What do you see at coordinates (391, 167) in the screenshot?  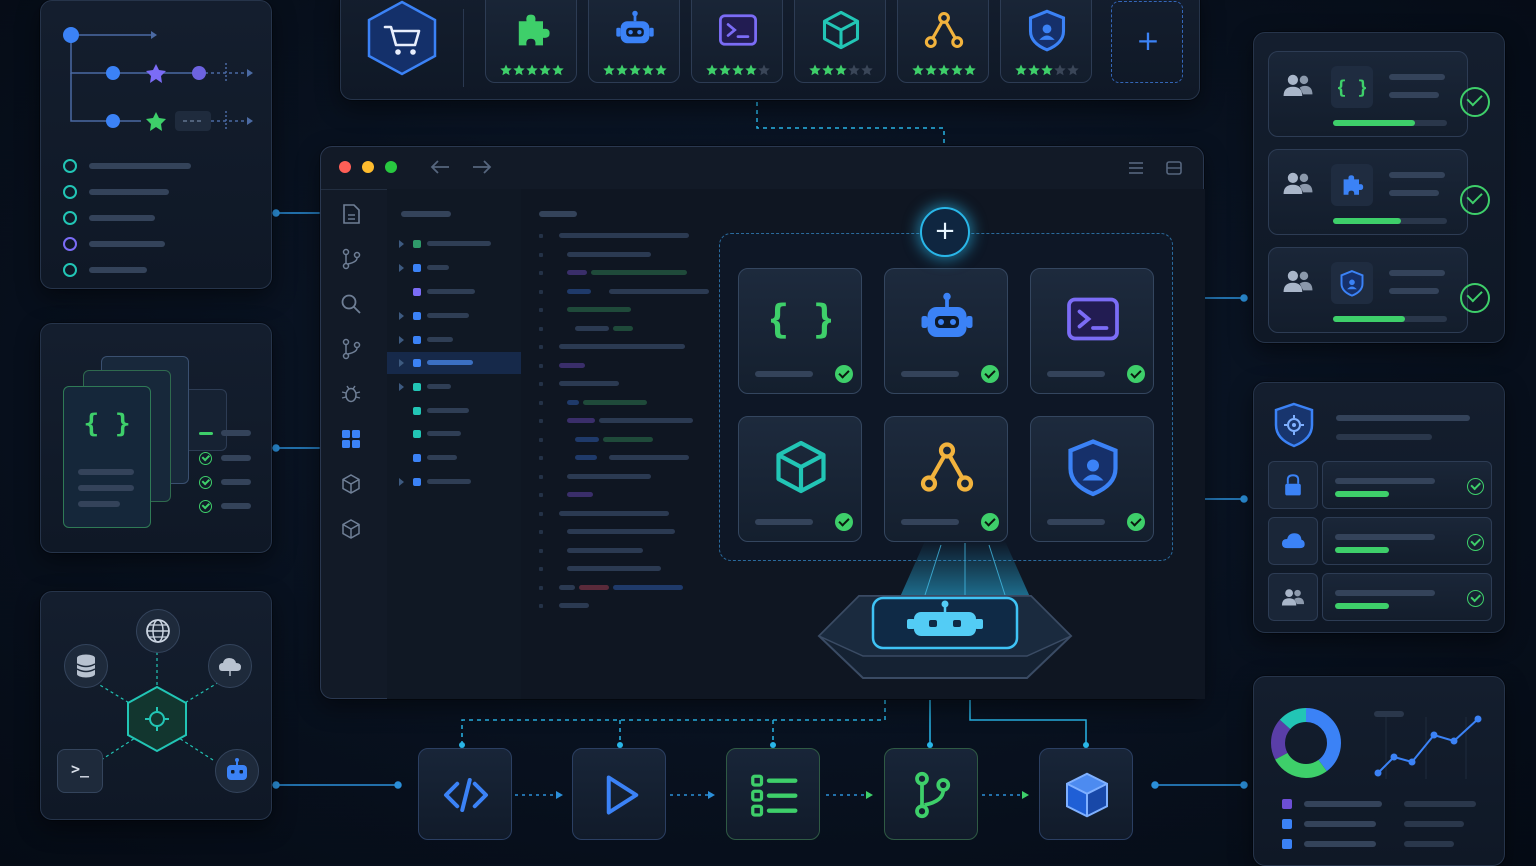 I see `maximize-window-dot` at bounding box center [391, 167].